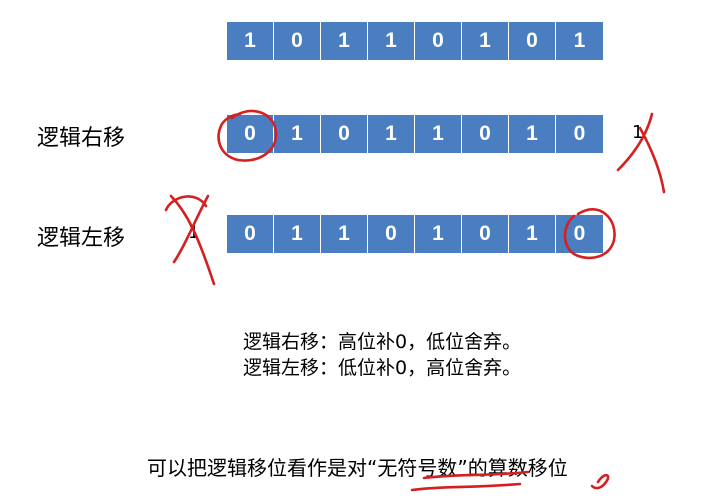 Image resolution: width=719 pixels, height=499 pixels. I want to click on left-shift-rule: 逻辑左移：低位补0，高位舍弃。, so click(382, 368).